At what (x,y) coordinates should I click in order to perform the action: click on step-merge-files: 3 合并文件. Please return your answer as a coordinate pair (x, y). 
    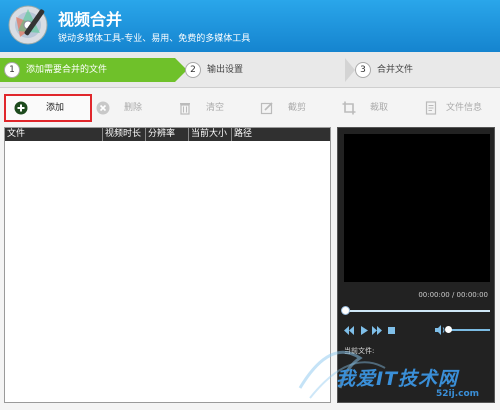
    Looking at the image, I should click on (384, 70).